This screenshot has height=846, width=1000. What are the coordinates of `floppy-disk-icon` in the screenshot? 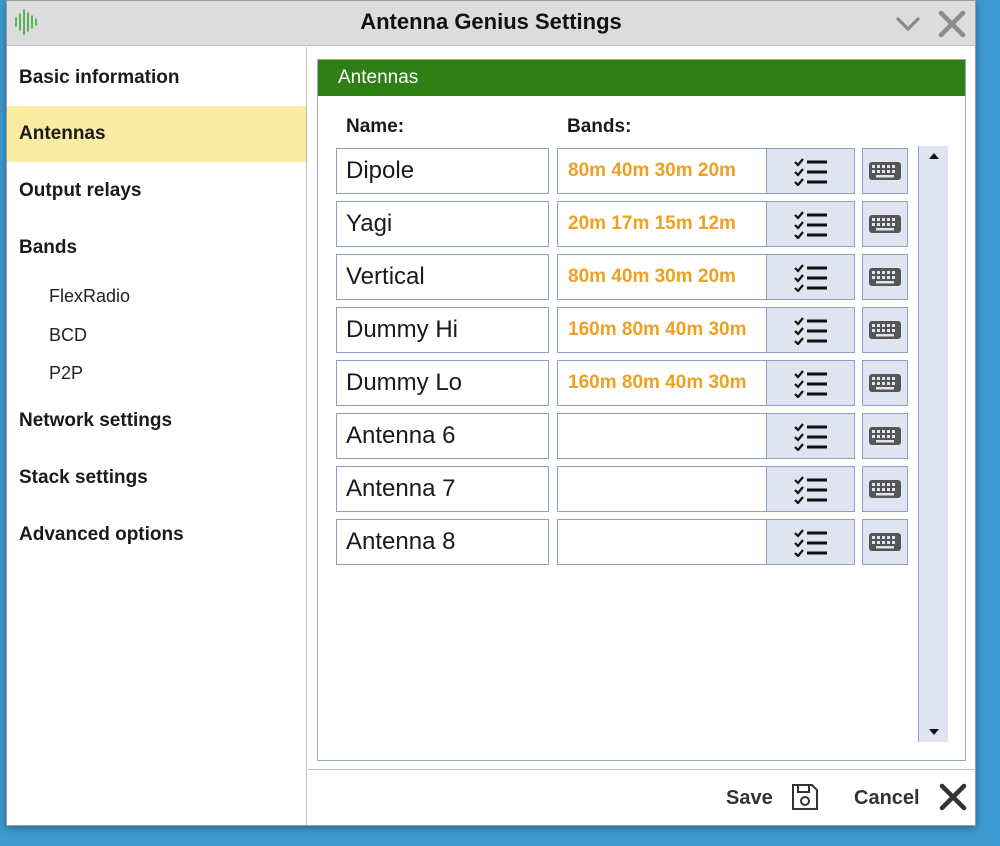 It's located at (805, 797).